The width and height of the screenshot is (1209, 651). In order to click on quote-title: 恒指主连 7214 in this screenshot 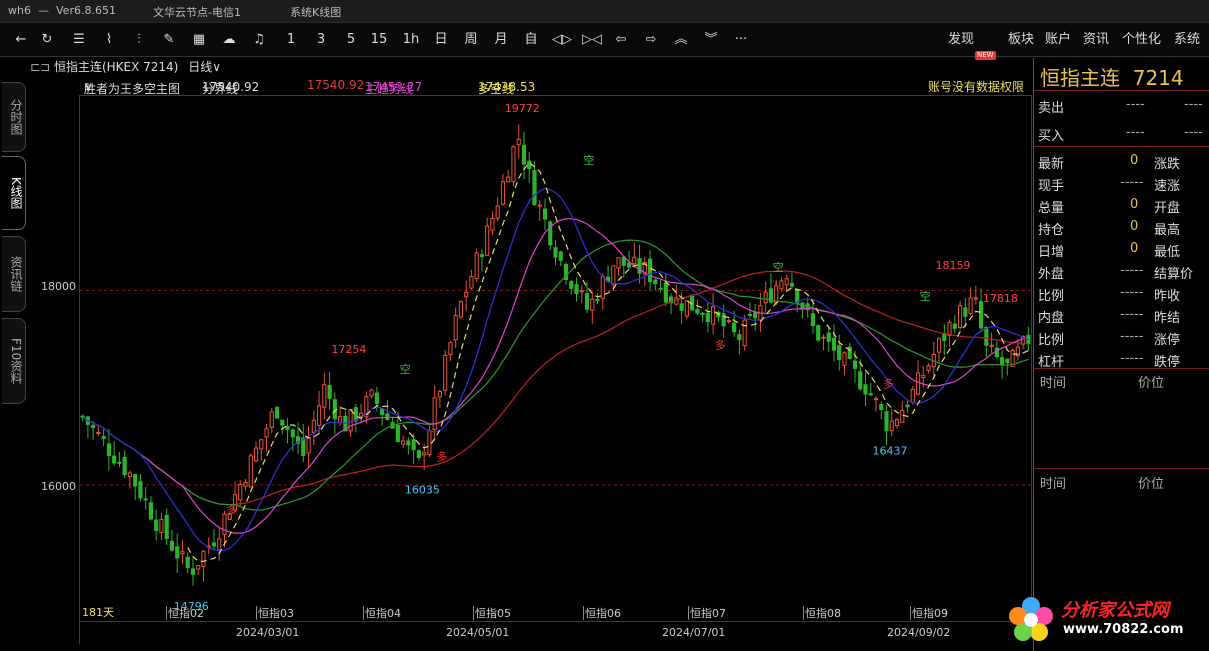, I will do `click(1112, 78)`.